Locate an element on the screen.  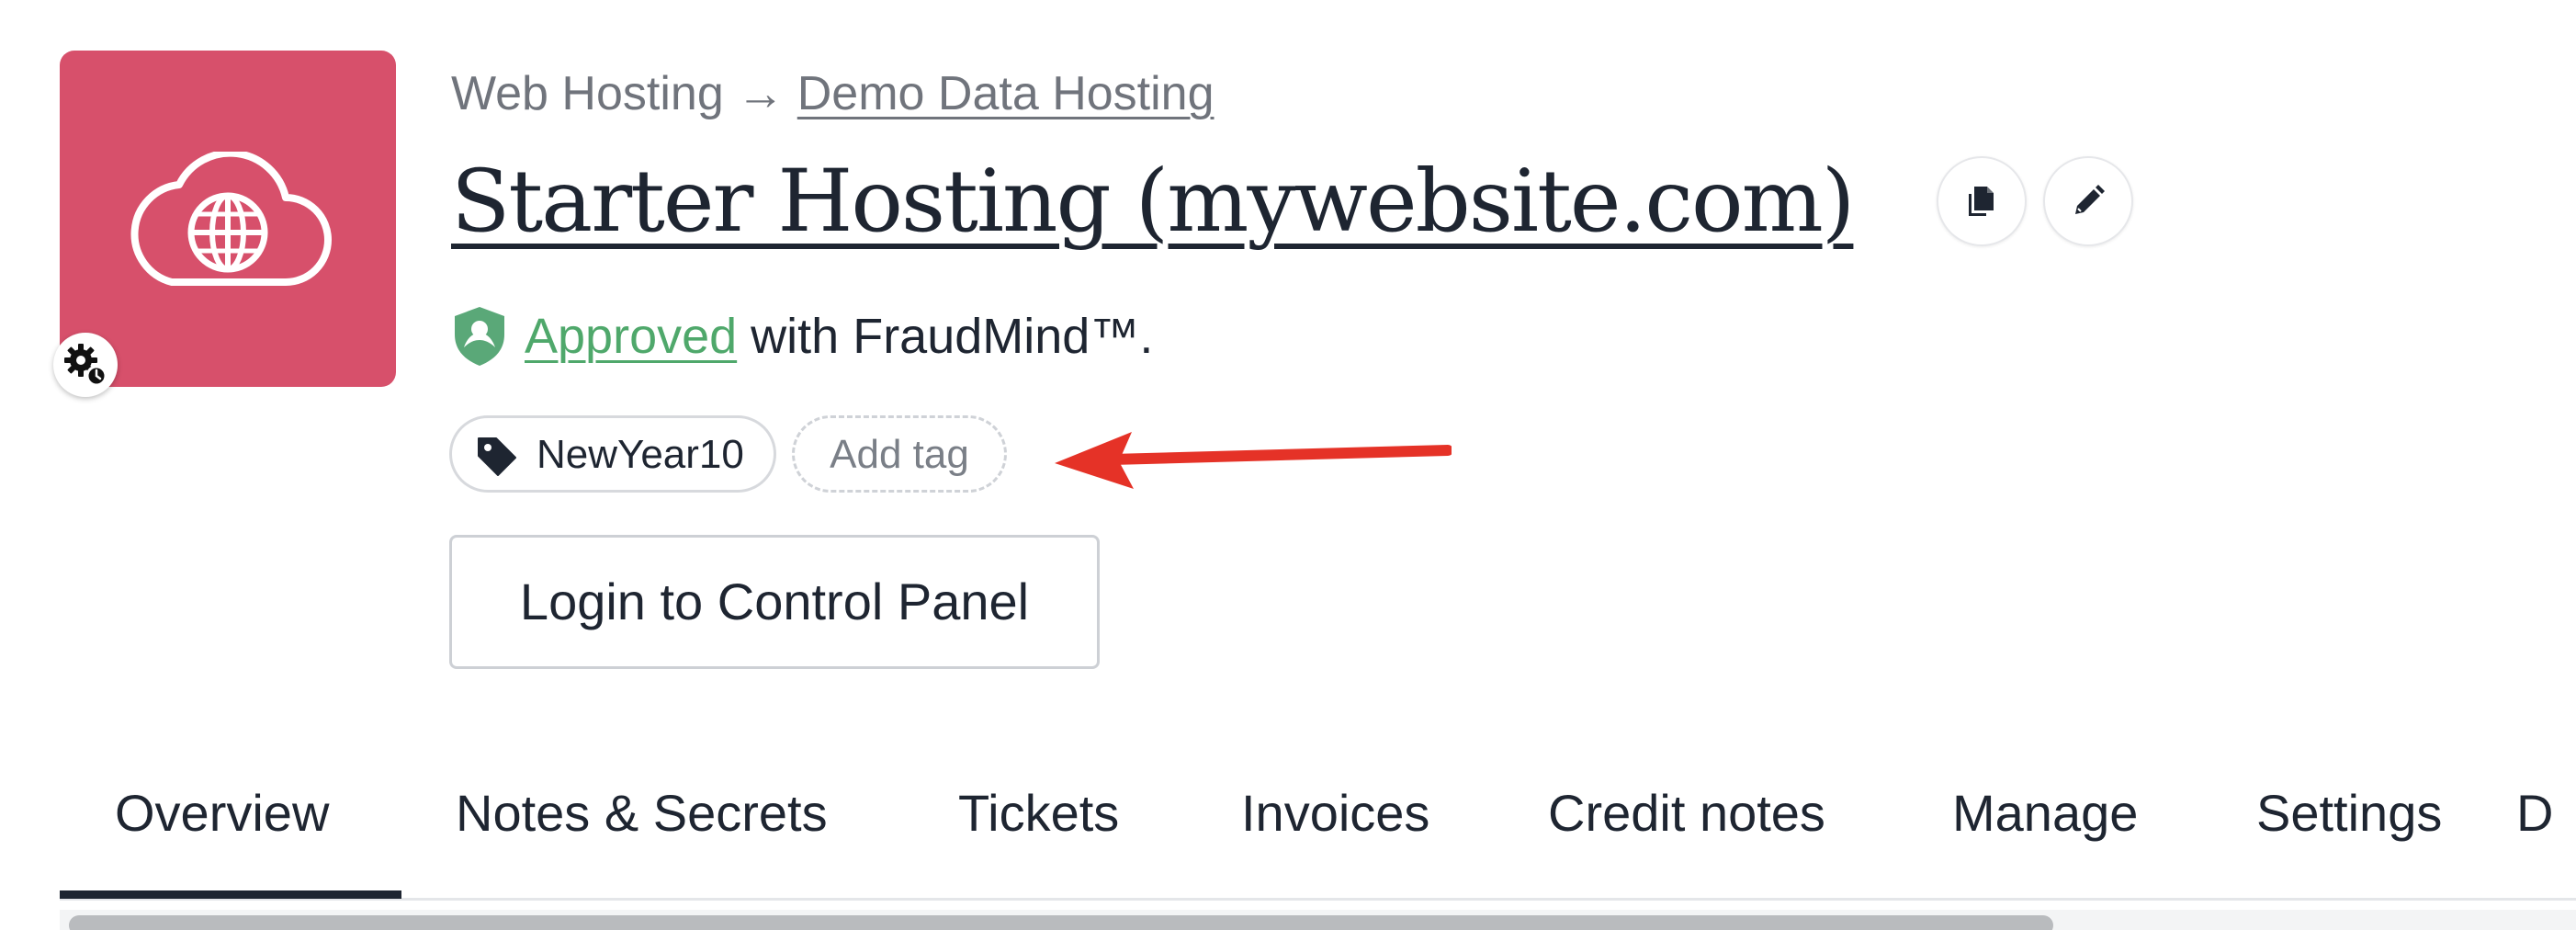
scrollbar-thumb is located at coordinates (1061, 922).